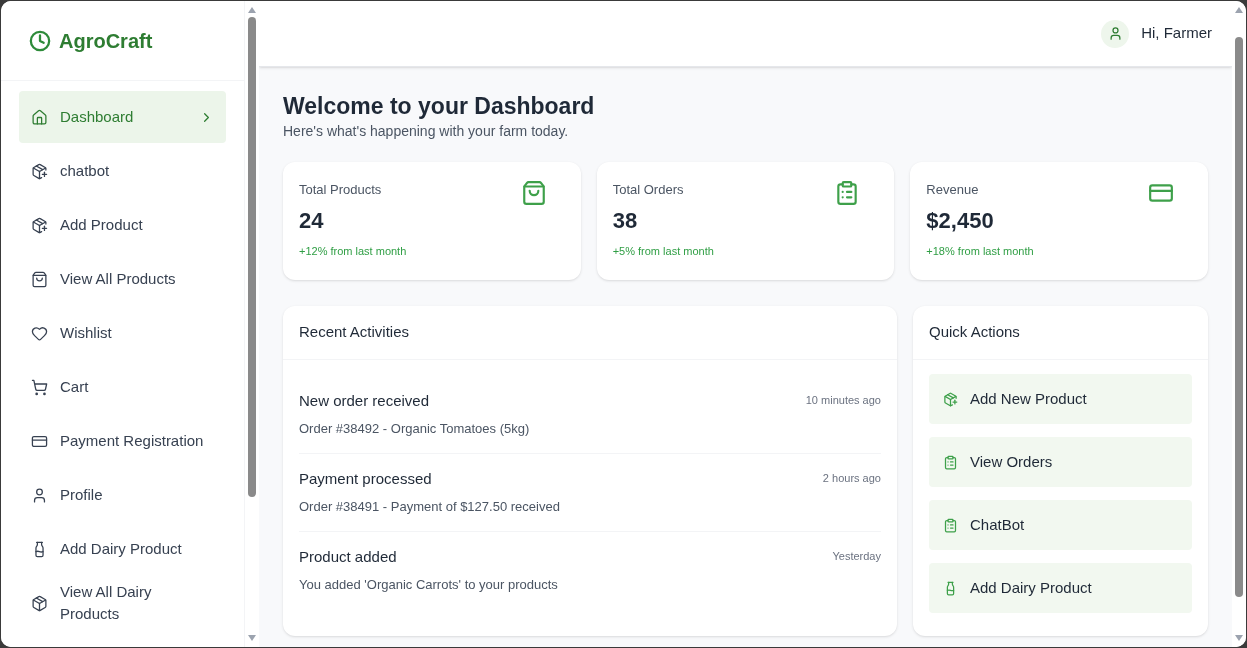 The image size is (1247, 648). What do you see at coordinates (122, 603) in the screenshot?
I see `sidebar-item: View All Dairy Products` at bounding box center [122, 603].